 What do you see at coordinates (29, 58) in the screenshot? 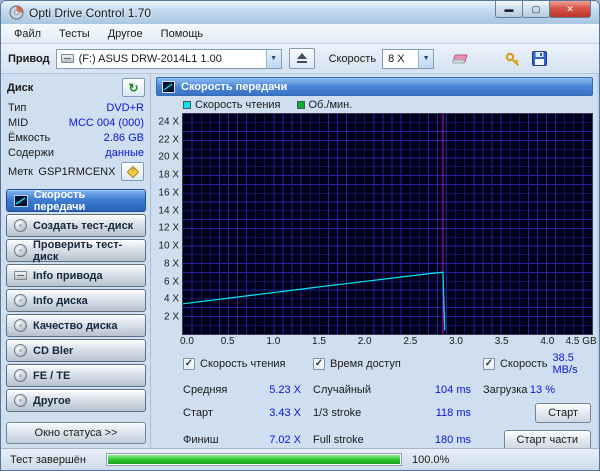
I see `drive-label: Привод` at bounding box center [29, 58].